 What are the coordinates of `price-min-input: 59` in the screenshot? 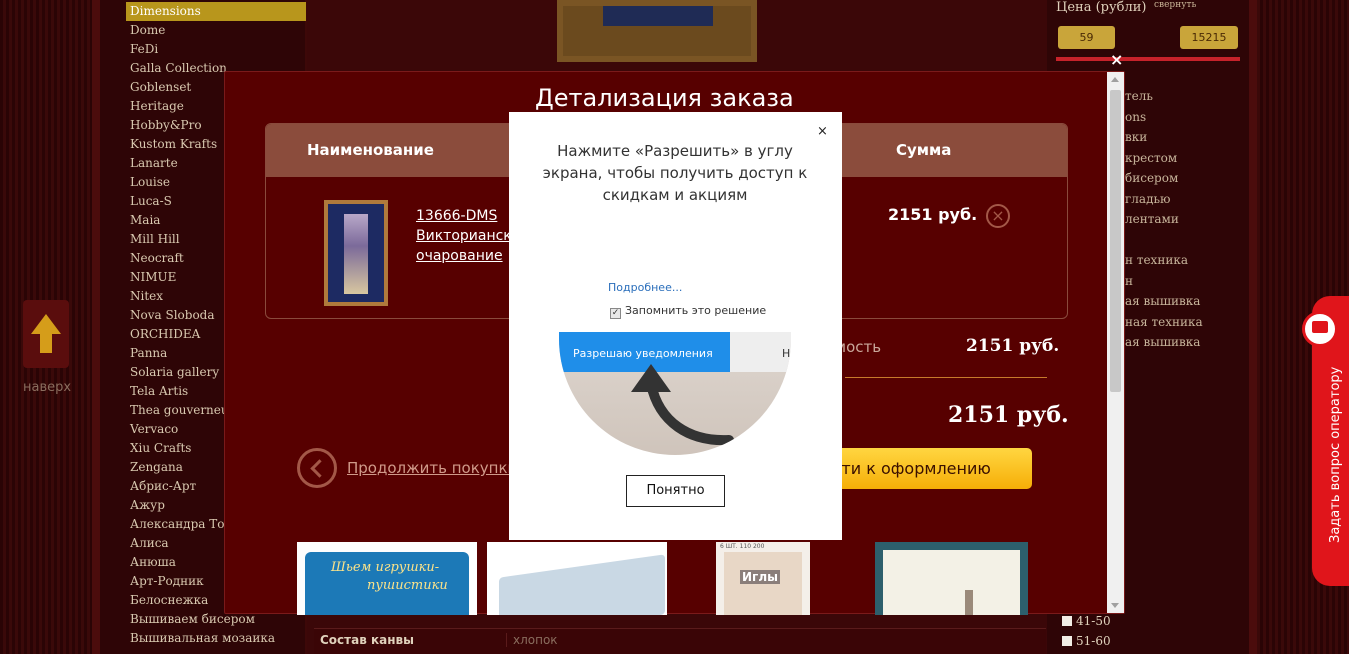 It's located at (1086, 37).